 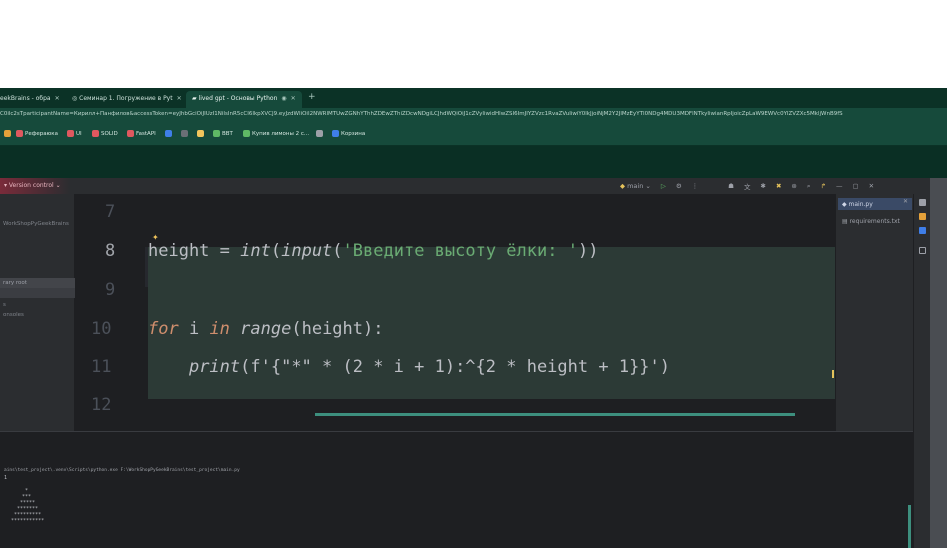 What do you see at coordinates (809, 186) in the screenshot?
I see `search-icon: ⌕` at bounding box center [809, 186].